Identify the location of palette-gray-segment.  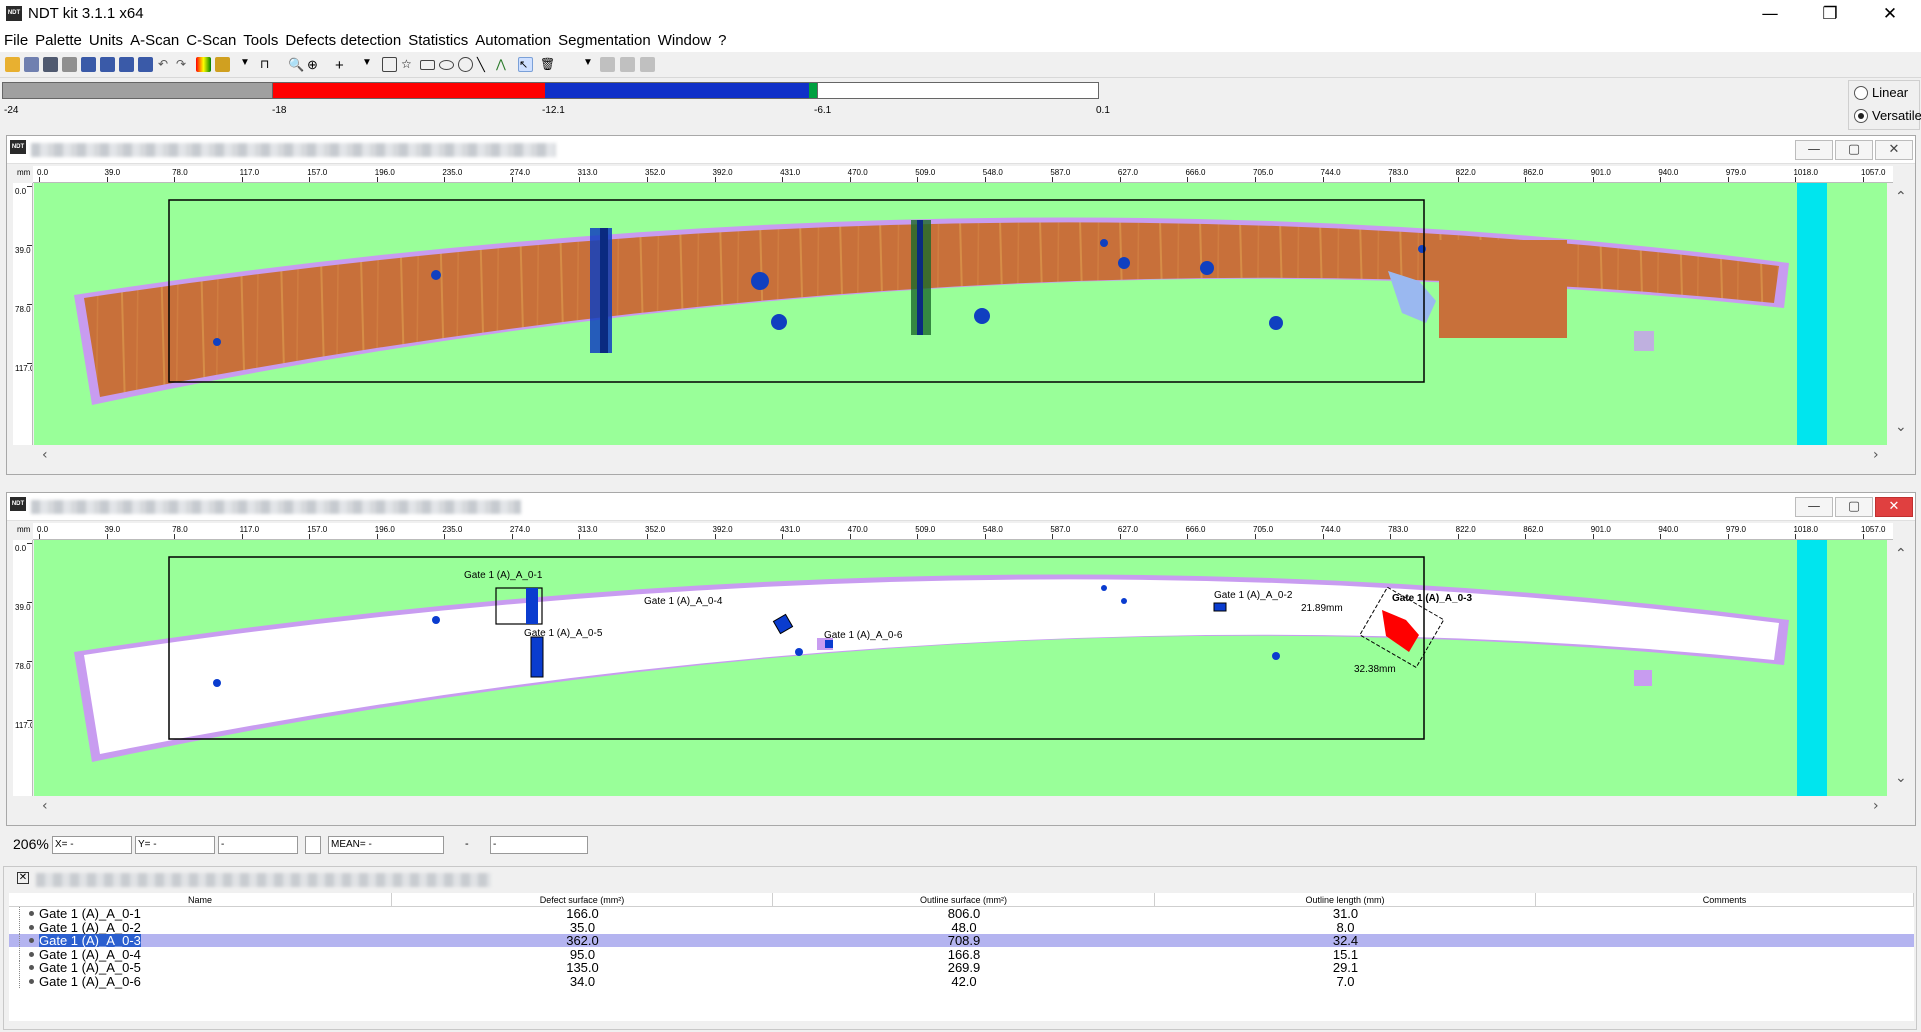
(137, 90).